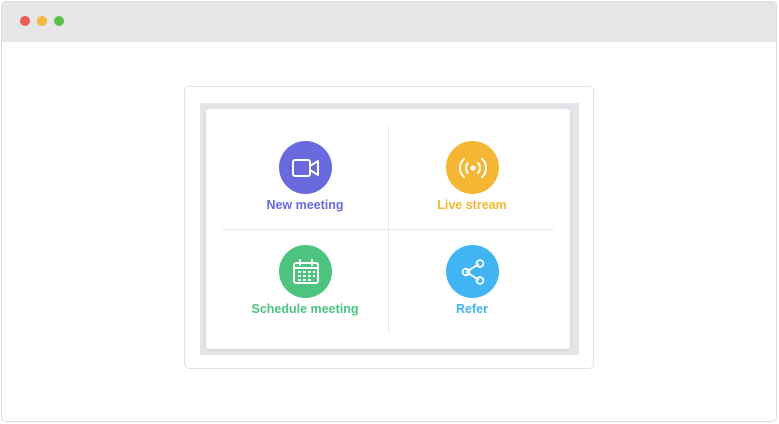  I want to click on calendar-icon, so click(305, 271).